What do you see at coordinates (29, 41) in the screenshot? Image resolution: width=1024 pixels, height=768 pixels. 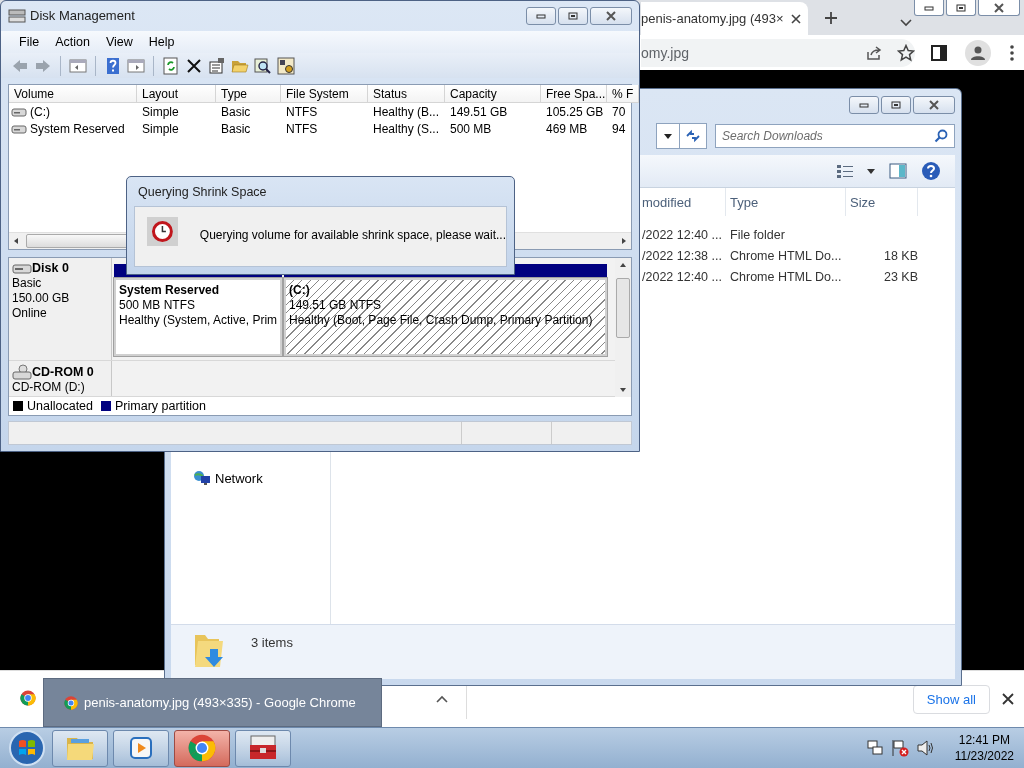 I see `menu-item: File` at bounding box center [29, 41].